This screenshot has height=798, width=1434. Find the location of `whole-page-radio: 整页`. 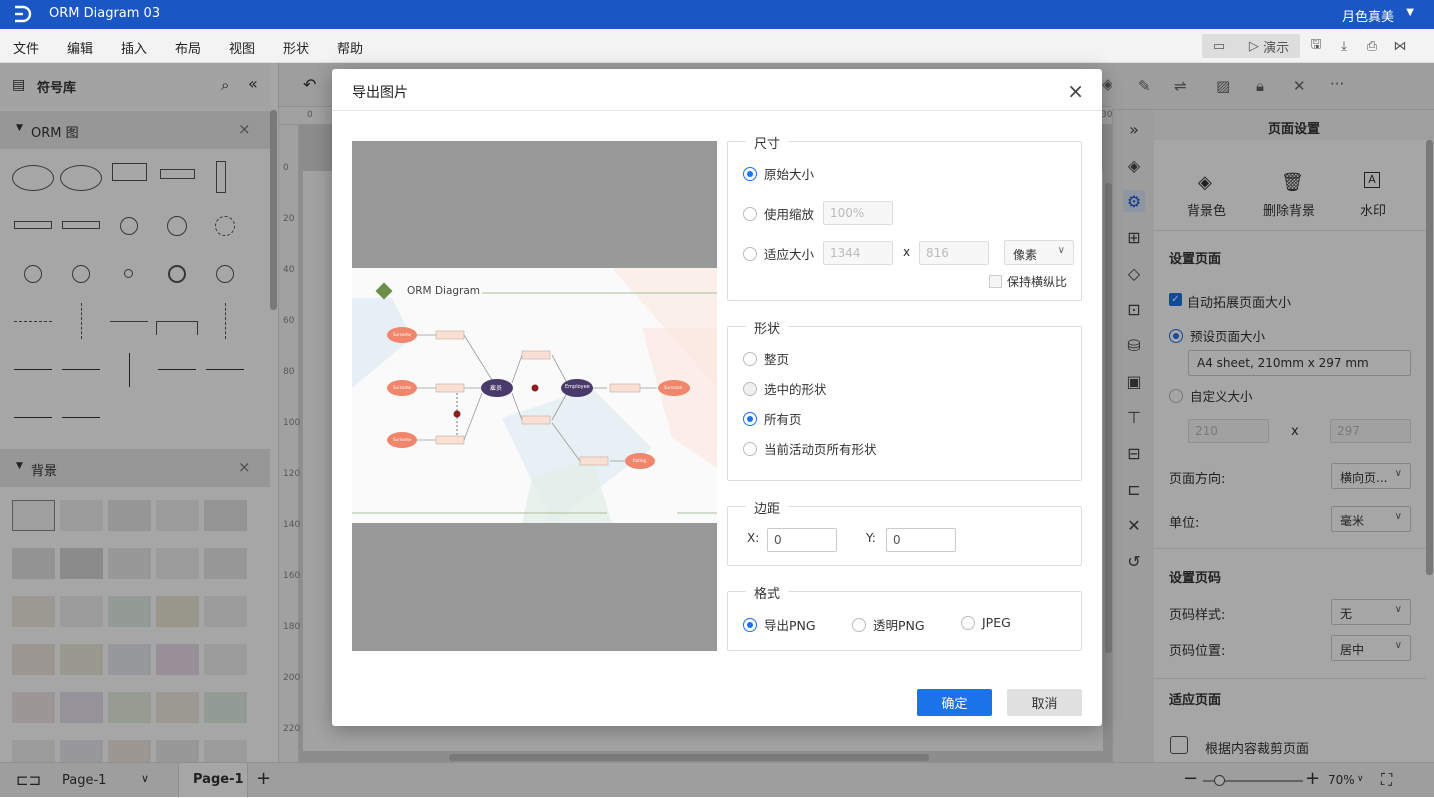

whole-page-radio: 整页 is located at coordinates (766, 358).